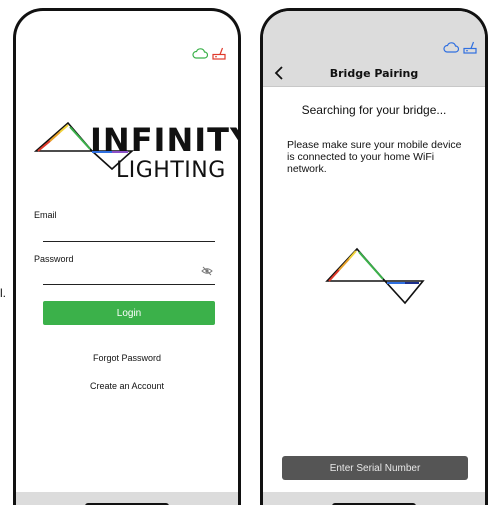  What do you see at coordinates (375, 468) in the screenshot?
I see `enter-serial-number-button: Enter Serial Number` at bounding box center [375, 468].